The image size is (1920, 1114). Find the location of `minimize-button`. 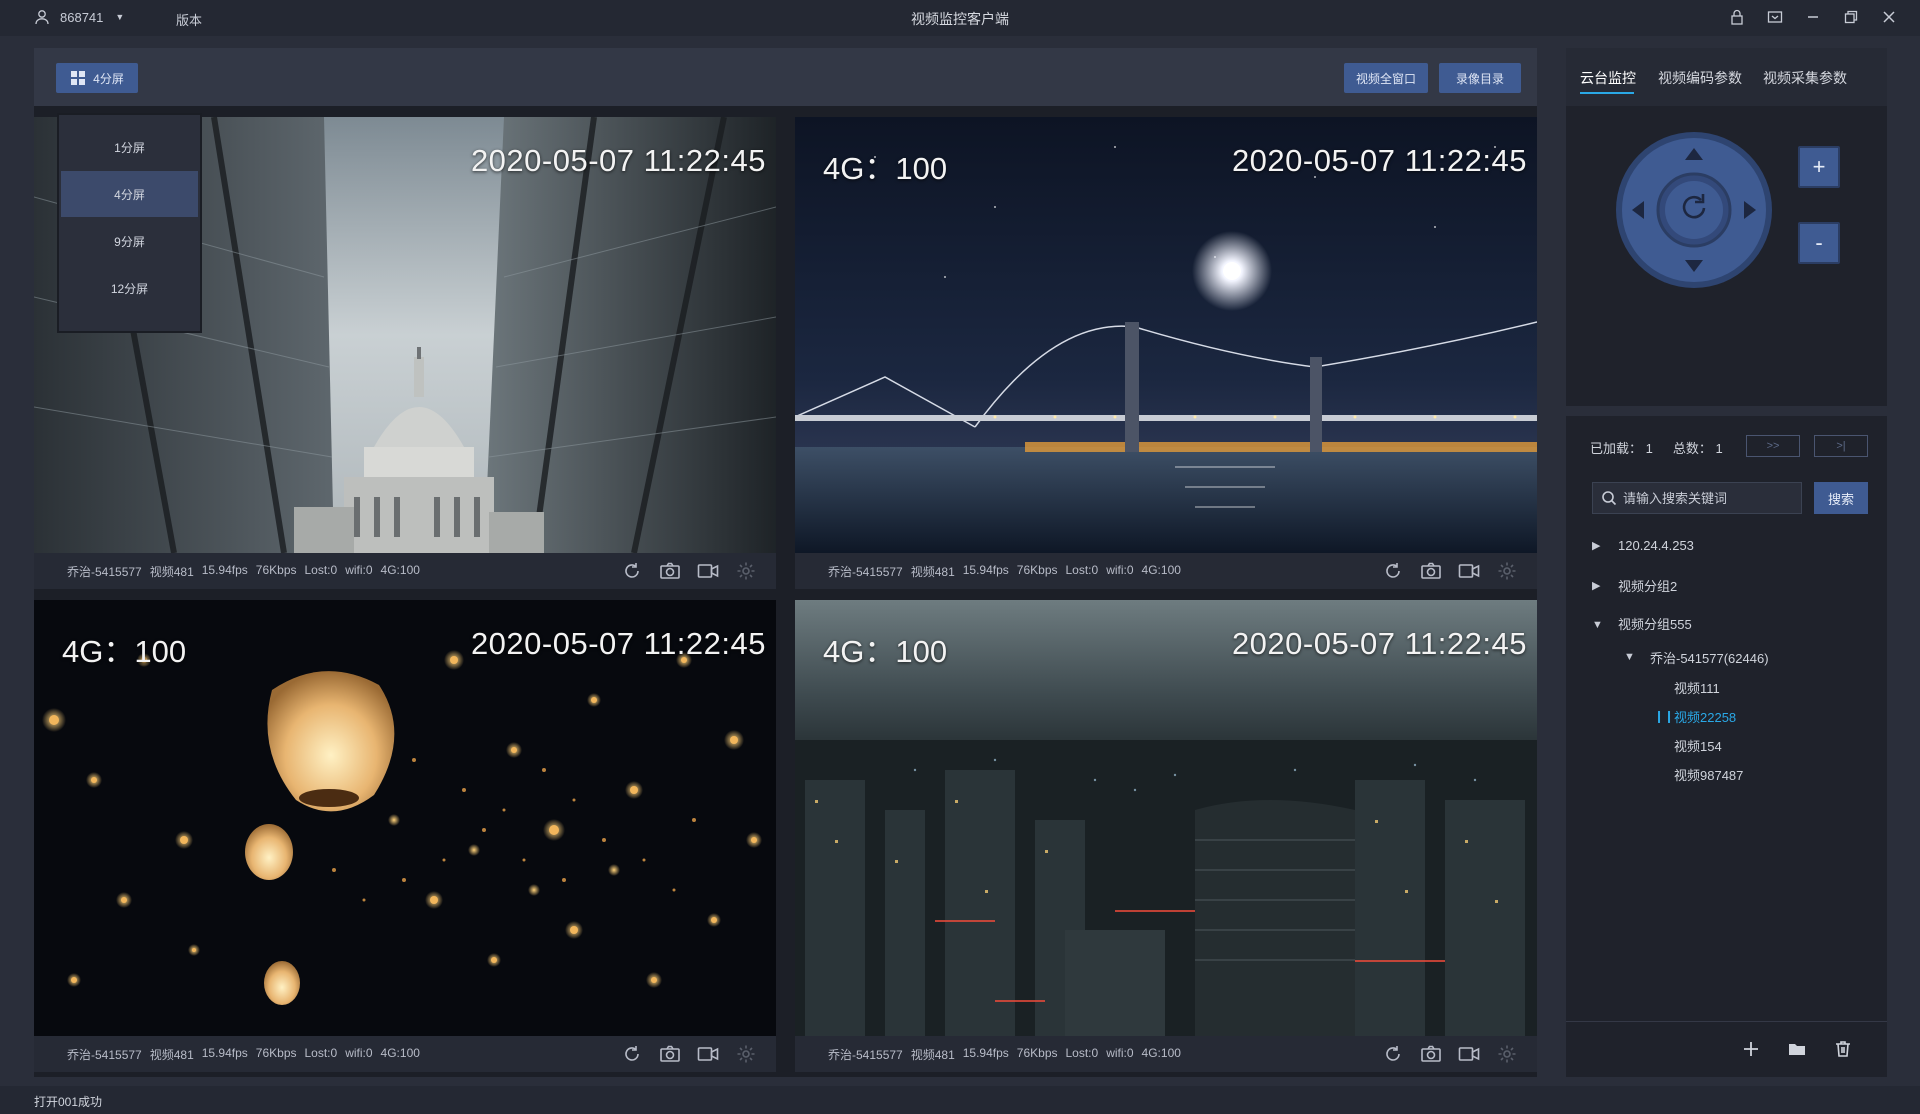

minimize-button is located at coordinates (1813, 17).